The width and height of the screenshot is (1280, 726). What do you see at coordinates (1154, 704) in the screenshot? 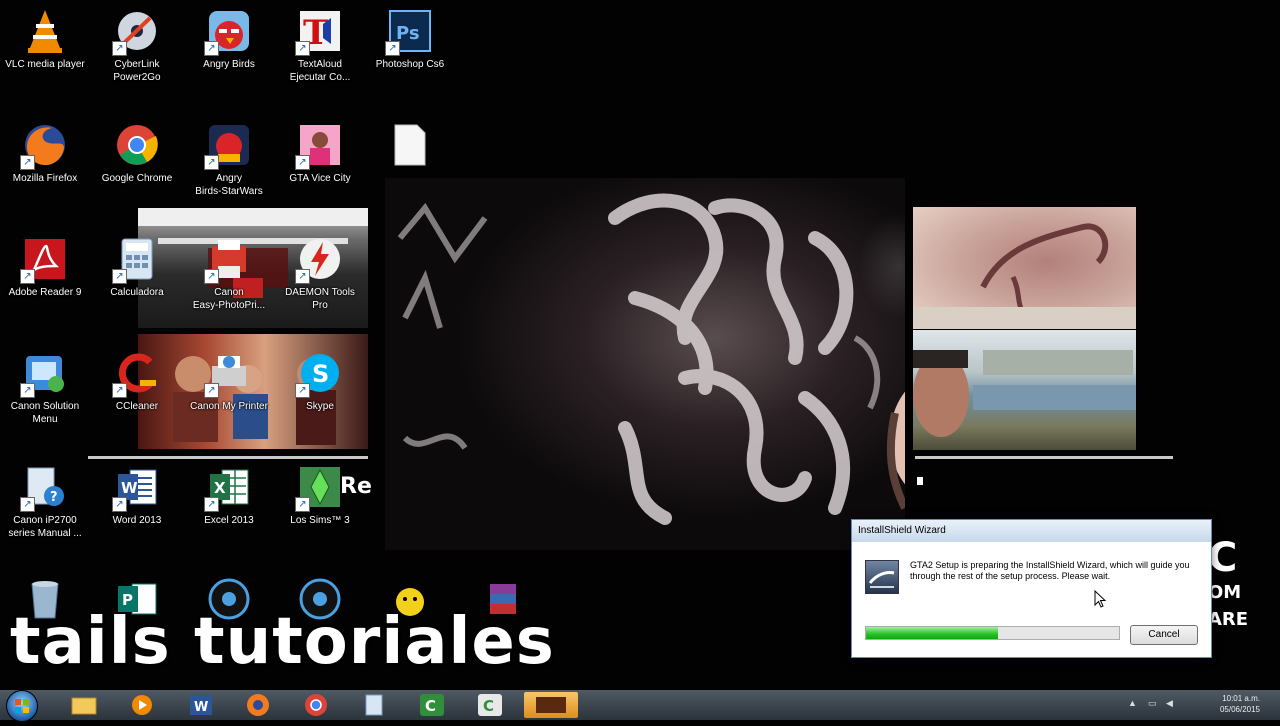
I see `tray-network-icon: ▭` at bounding box center [1154, 704].